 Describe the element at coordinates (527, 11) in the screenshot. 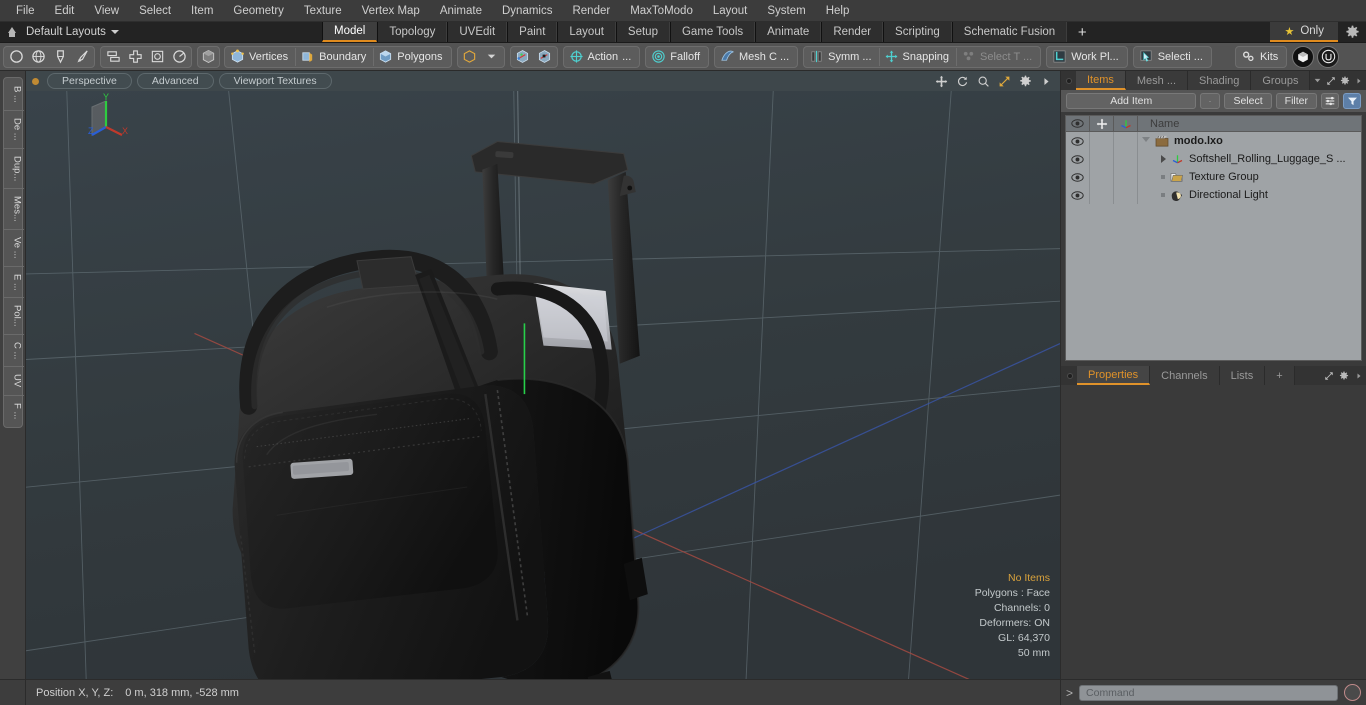

I see `menu-item-dynamics: Dynamics` at that location.